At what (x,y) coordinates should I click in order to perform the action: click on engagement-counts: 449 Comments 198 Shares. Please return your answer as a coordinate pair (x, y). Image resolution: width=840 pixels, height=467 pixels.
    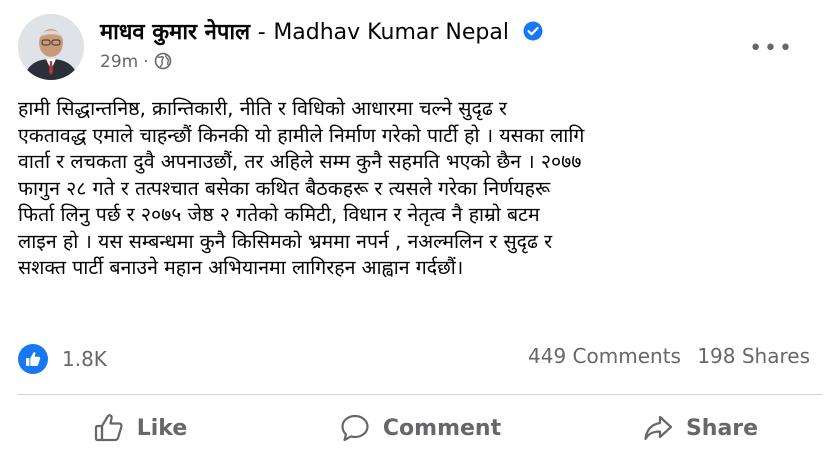
    Looking at the image, I should click on (669, 356).